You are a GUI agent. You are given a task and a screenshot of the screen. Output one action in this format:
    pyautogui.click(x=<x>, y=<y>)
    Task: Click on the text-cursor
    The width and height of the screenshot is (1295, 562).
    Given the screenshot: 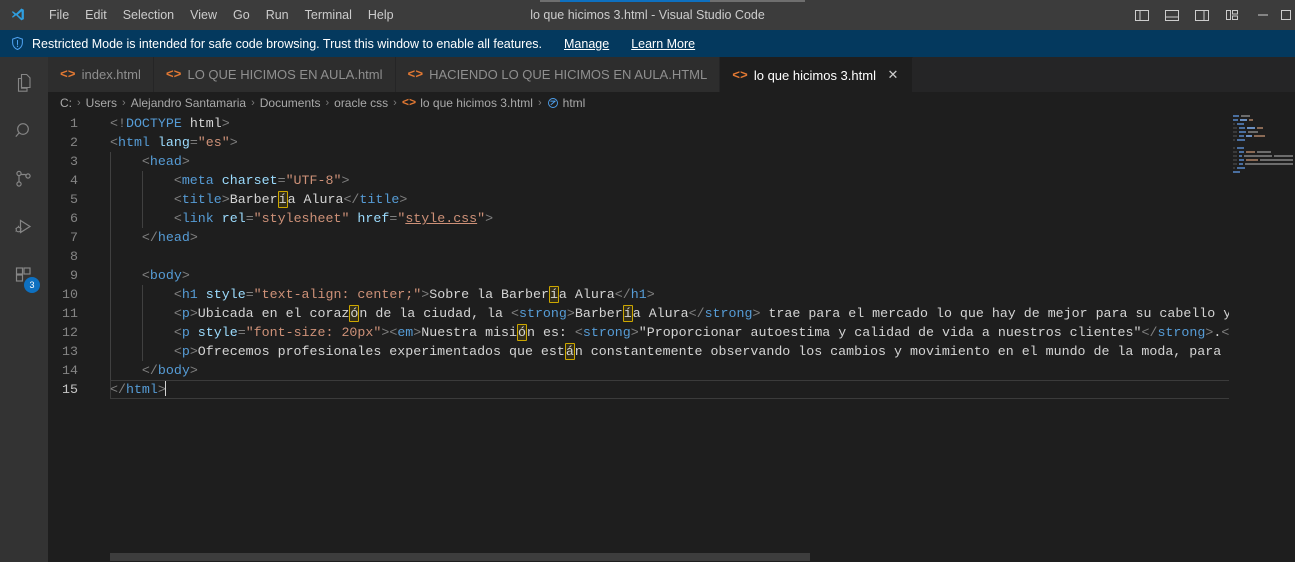 What is the action you would take?
    pyautogui.click(x=165, y=388)
    